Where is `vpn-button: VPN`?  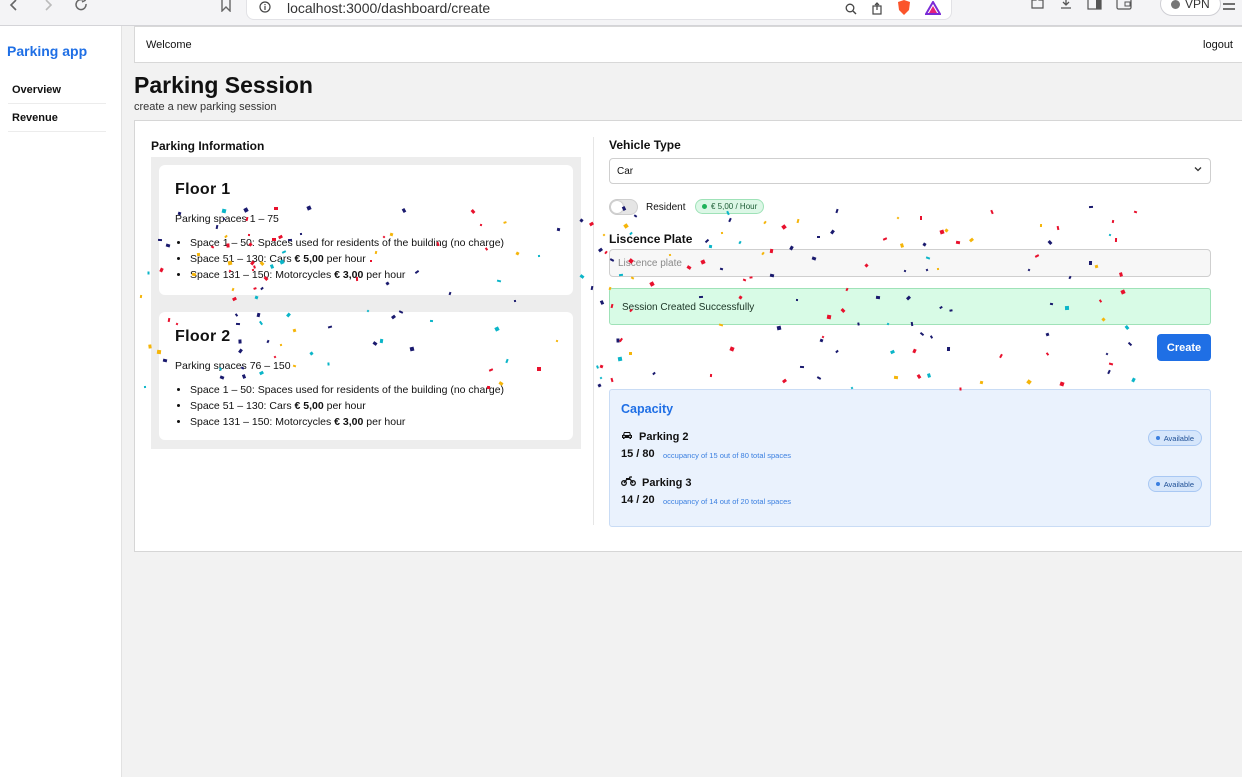
vpn-button: VPN is located at coordinates (1190, 8).